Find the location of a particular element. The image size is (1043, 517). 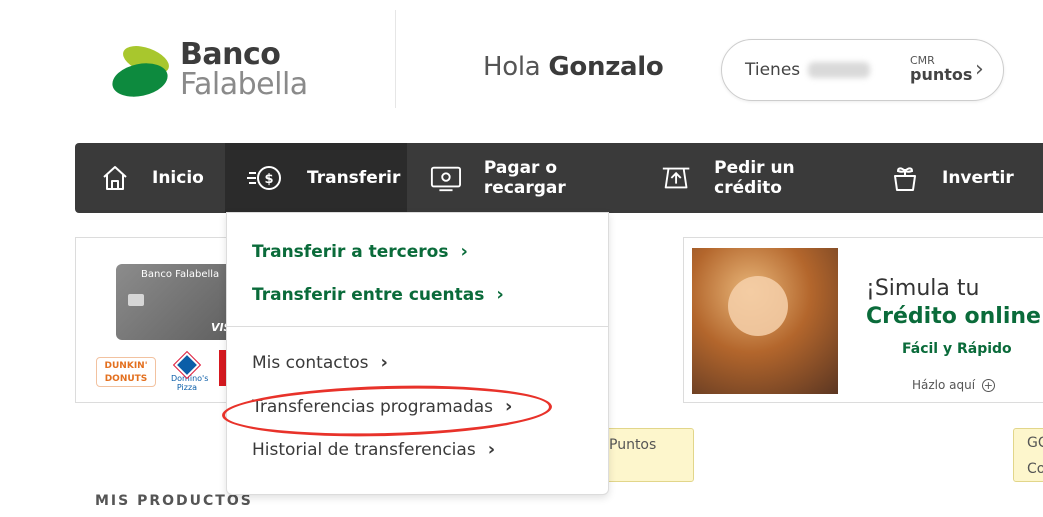

card-bank-name: Banco Falabella is located at coordinates (180, 274).